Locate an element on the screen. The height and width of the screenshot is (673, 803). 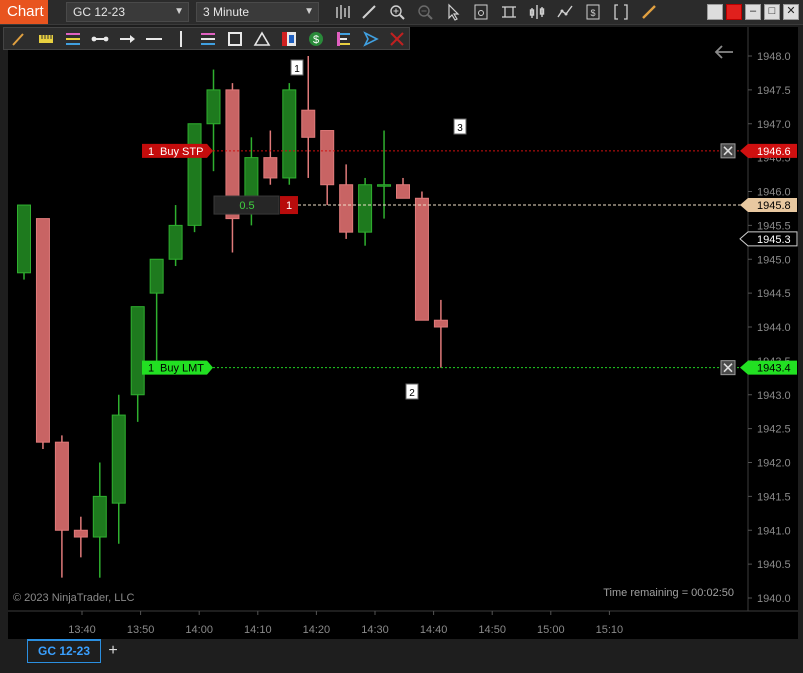
price-tick-label: 1942.0 is located at coordinates (774, 464).